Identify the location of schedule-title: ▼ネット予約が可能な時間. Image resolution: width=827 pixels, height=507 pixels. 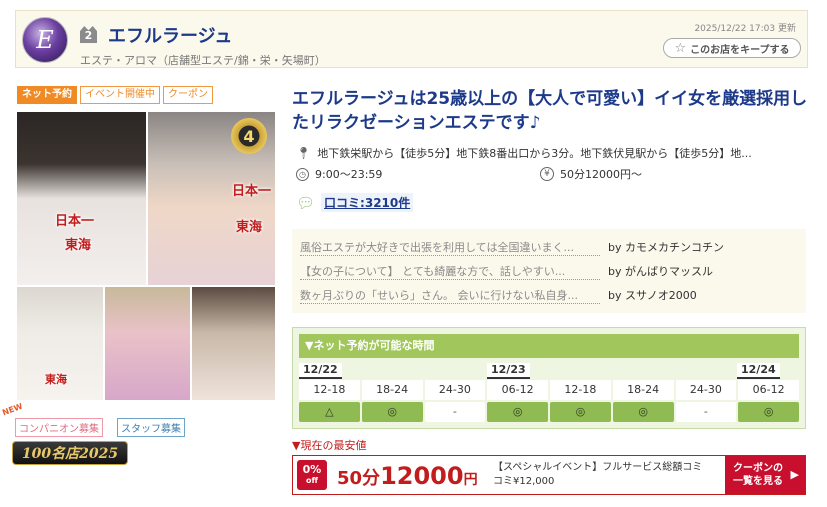
(549, 346).